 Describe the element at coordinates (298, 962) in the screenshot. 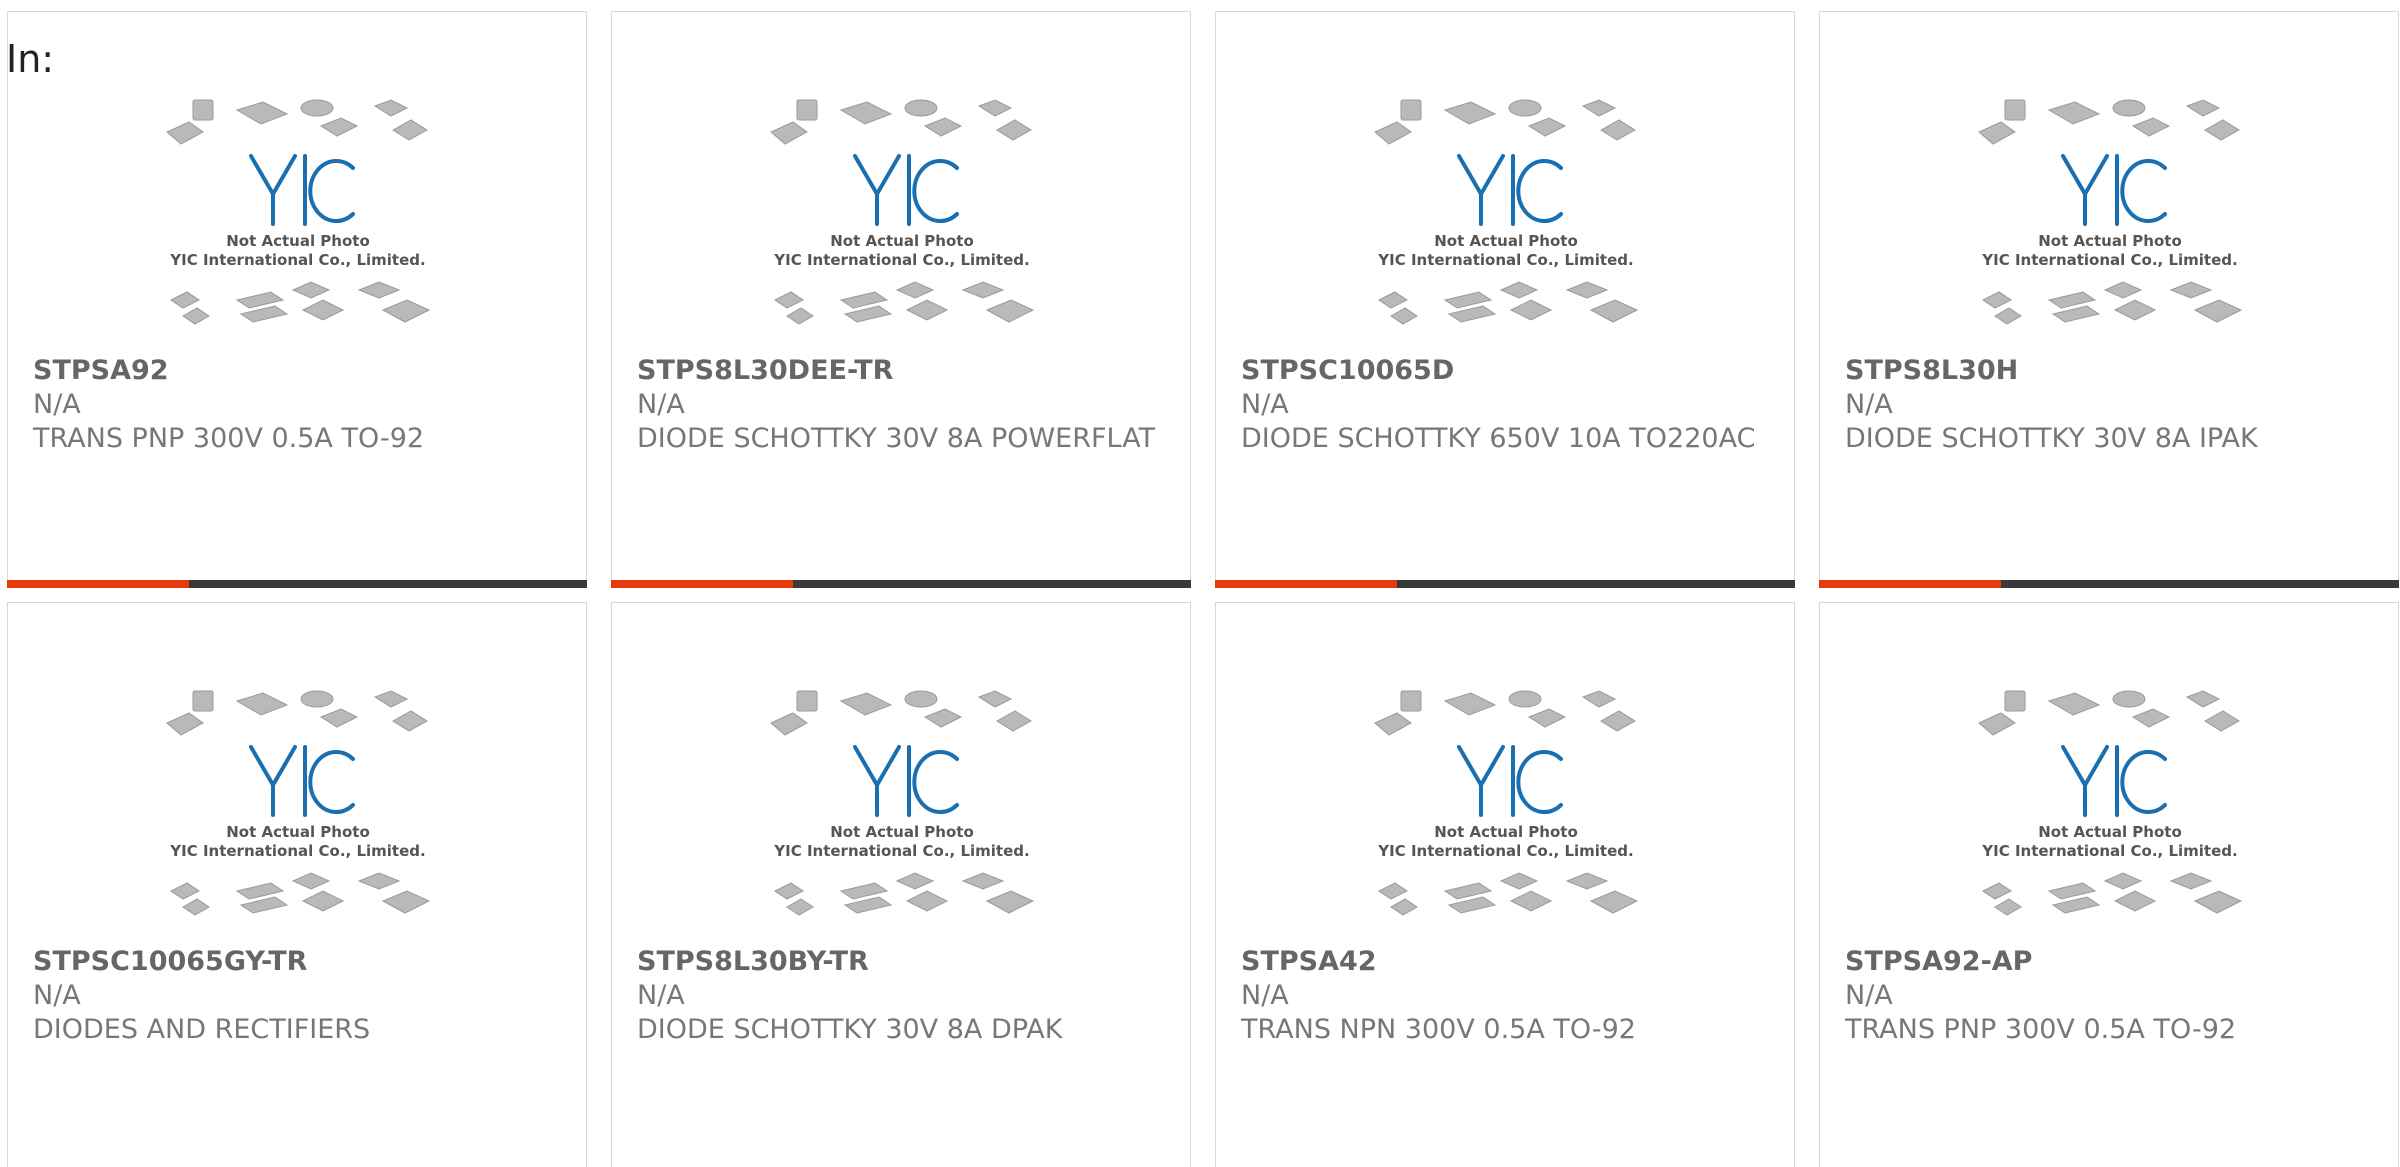

I see `part-number: STPSC10065GY-TR` at that location.